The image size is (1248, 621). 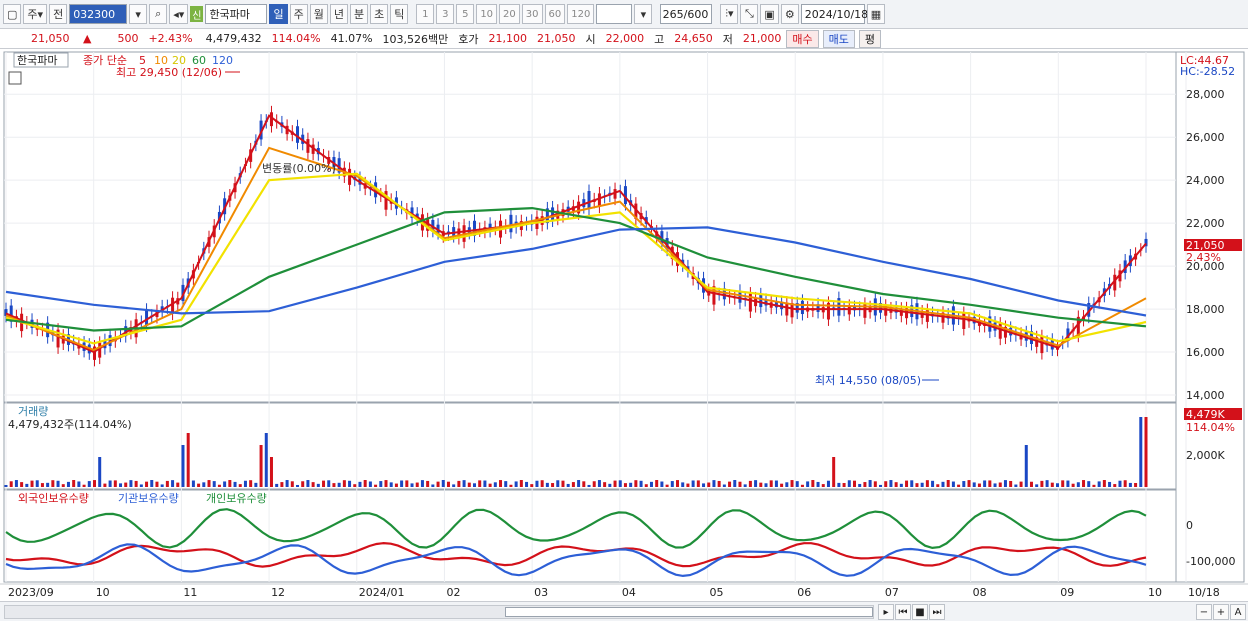 I want to click on minute-1: 1, so click(x=425, y=14).